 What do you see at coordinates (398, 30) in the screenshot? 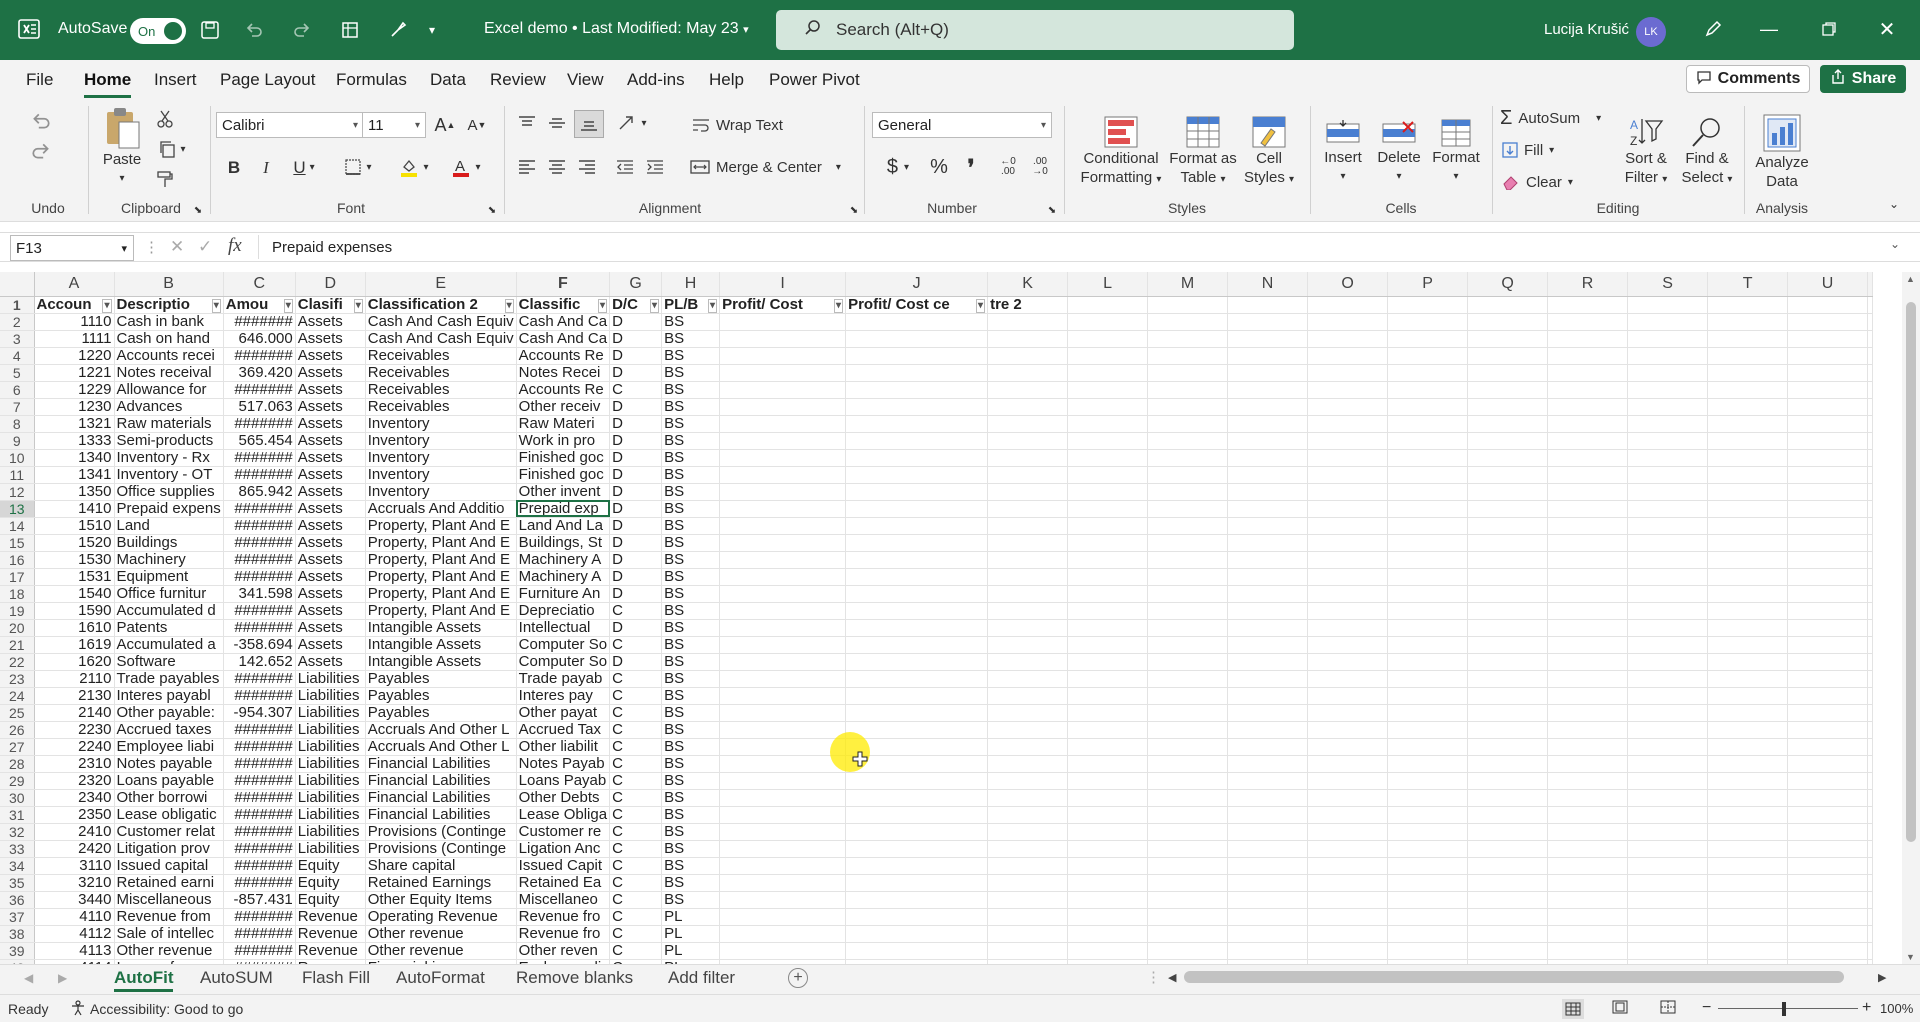
I see `brush-icon` at bounding box center [398, 30].